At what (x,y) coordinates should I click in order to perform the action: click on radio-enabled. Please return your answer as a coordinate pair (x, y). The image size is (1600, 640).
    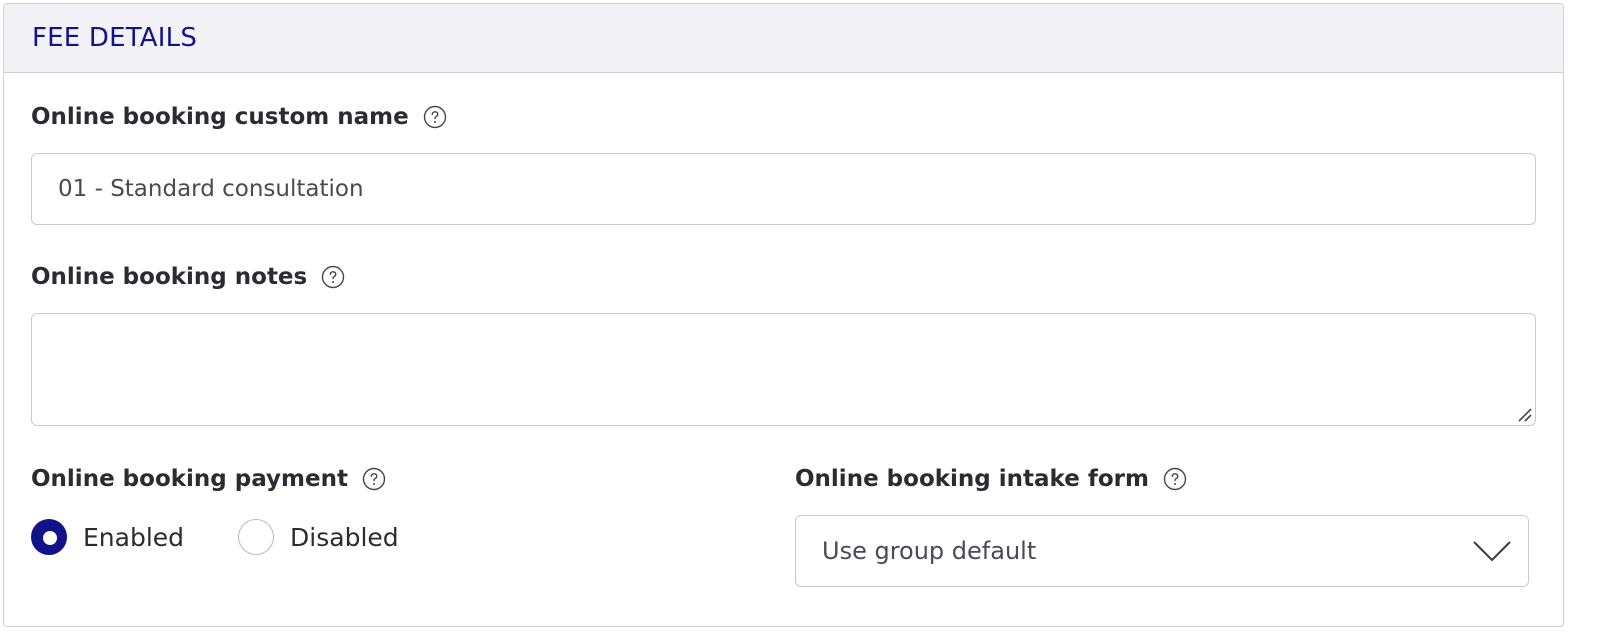
    Looking at the image, I should click on (49, 537).